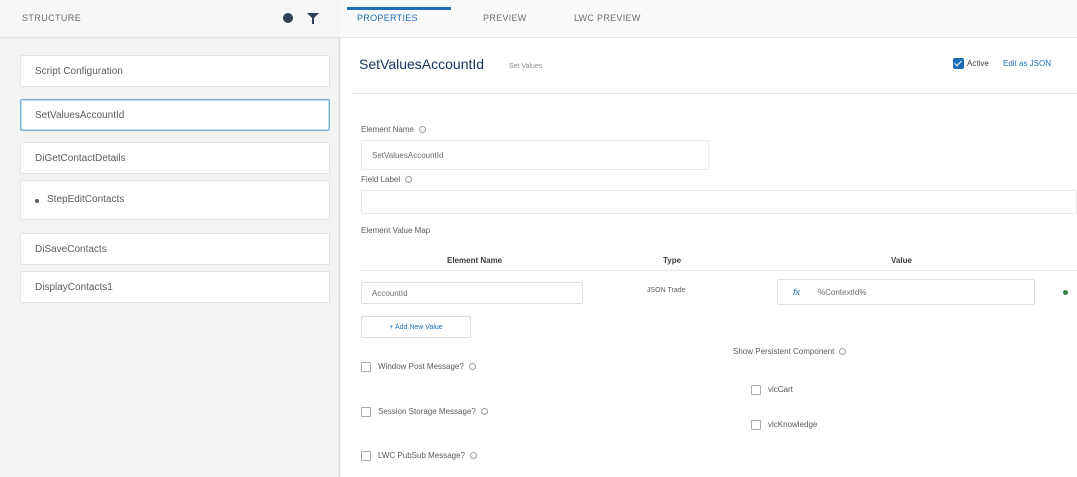 The width and height of the screenshot is (1077, 477). Describe the element at coordinates (80, 158) in the screenshot. I see `structure-item-label: DiGetContactDetails` at that location.